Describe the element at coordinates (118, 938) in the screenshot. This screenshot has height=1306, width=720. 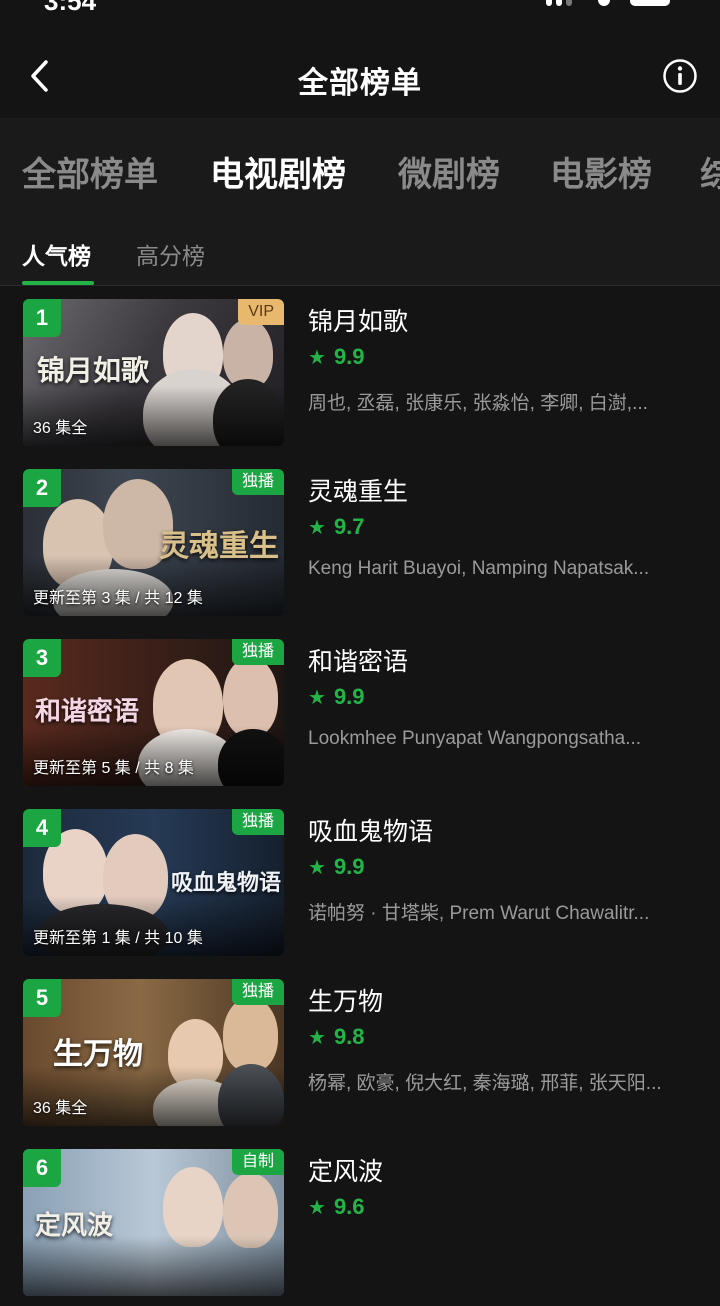
I see `episode-status: 更新至第 1 集 / 共 10 集` at that location.